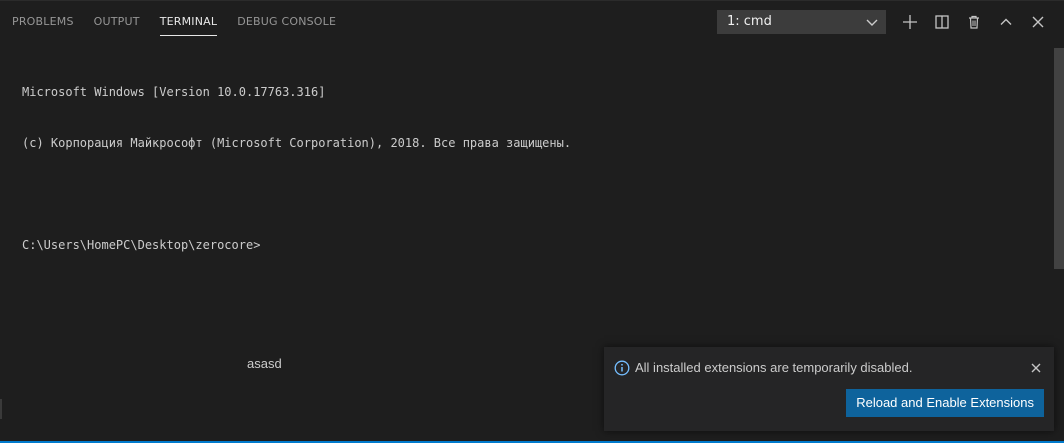  What do you see at coordinates (872, 22) in the screenshot?
I see `chevron-down-icon` at bounding box center [872, 22].